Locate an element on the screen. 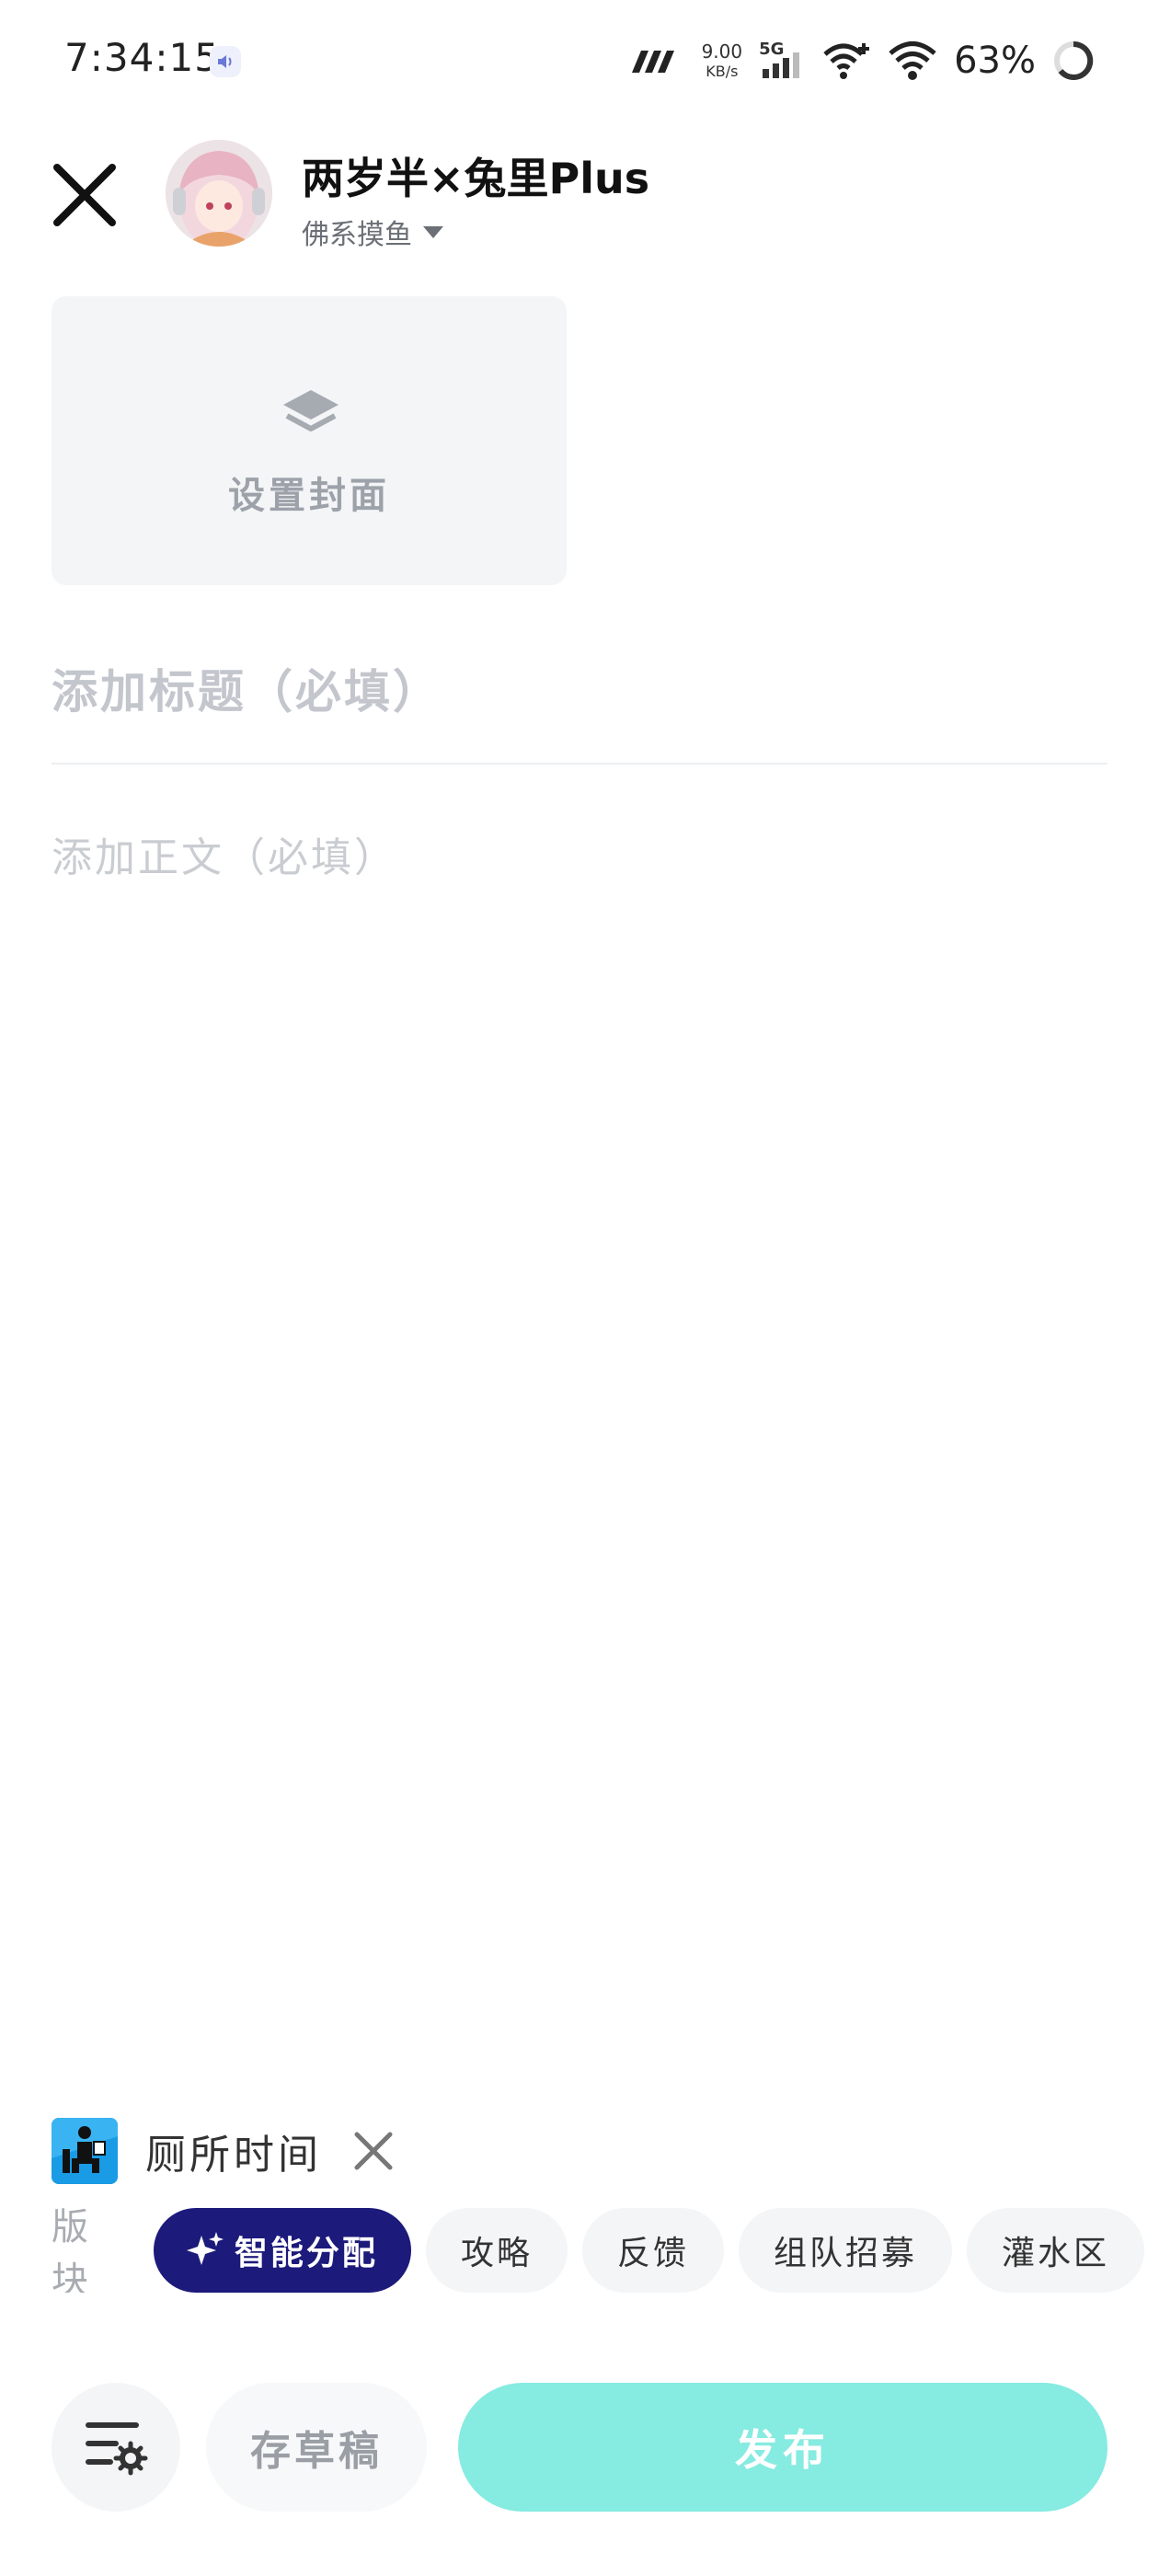 The width and height of the screenshot is (1159, 2576). set-cover-button: 设置封面 is located at coordinates (309, 440).